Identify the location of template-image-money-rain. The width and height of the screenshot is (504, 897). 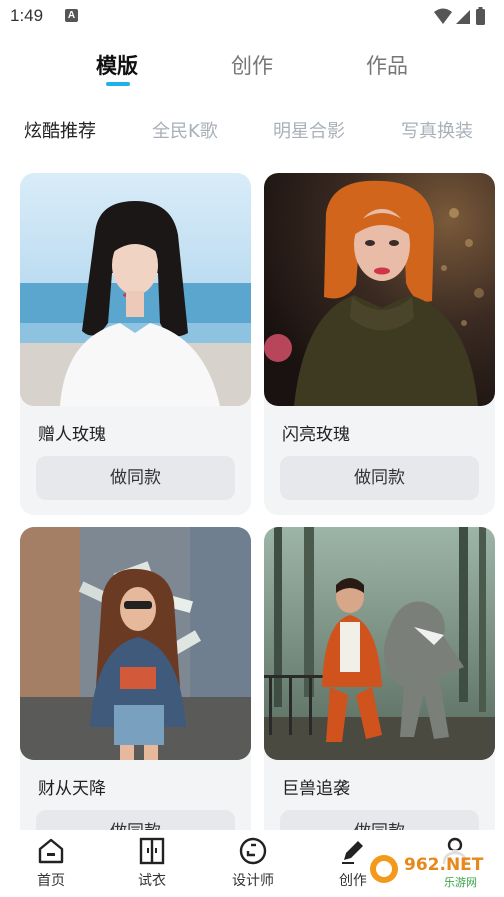
(135, 643).